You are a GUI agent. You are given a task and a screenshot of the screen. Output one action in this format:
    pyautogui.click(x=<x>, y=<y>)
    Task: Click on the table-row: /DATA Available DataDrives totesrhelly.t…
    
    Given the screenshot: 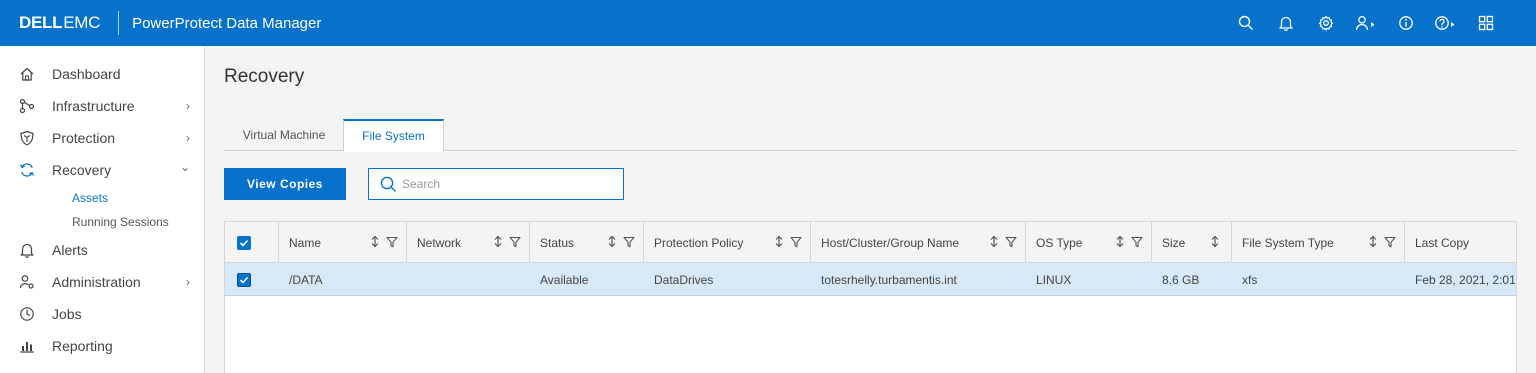 What is the action you would take?
    pyautogui.click(x=871, y=279)
    